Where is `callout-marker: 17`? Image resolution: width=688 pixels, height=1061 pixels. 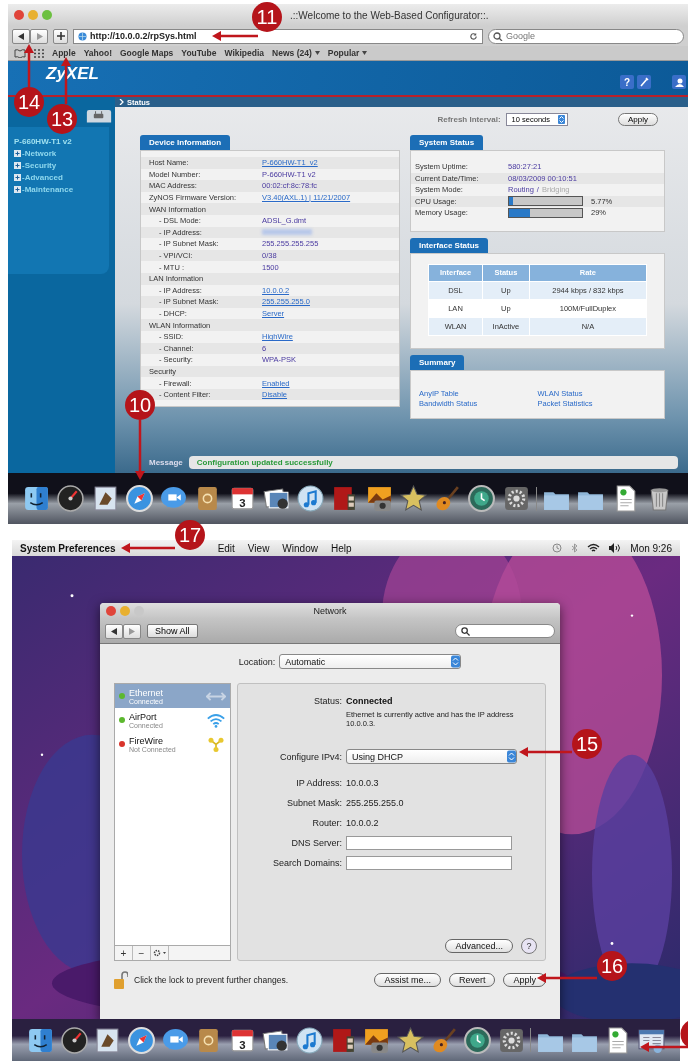
callout-marker: 17 is located at coordinates (190, 535).